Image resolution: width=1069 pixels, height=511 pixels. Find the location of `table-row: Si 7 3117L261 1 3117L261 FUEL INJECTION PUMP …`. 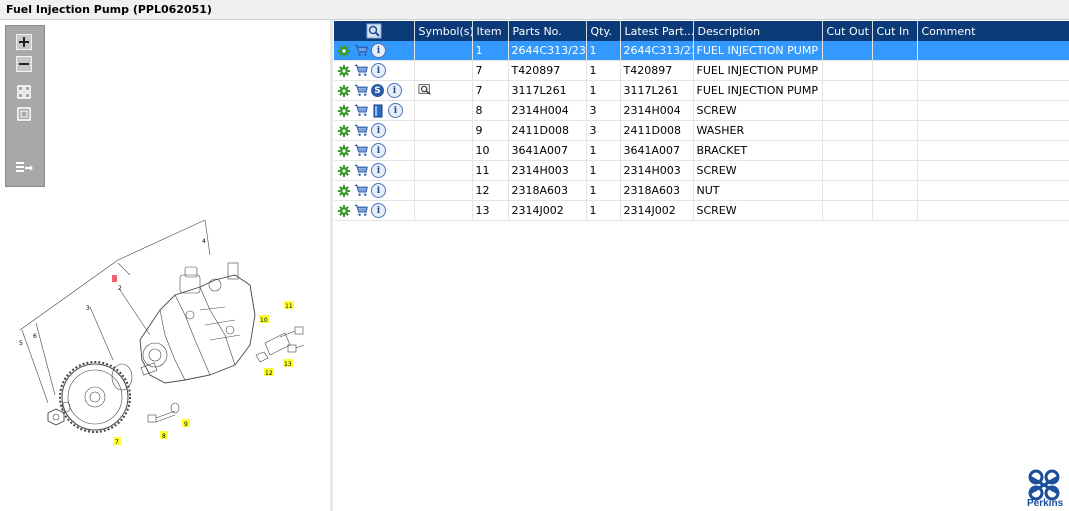

table-row: Si 7 3117L261 1 3117L261 FUEL INJECTION PUMP … is located at coordinates (701, 90).